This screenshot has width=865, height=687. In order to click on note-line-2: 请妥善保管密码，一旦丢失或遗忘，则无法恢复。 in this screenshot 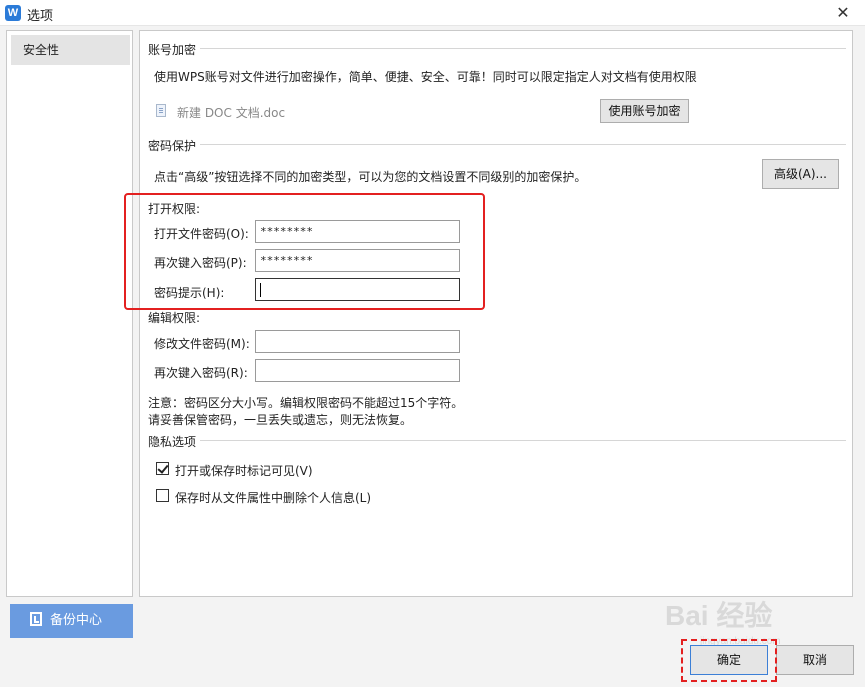, I will do `click(280, 420)`.